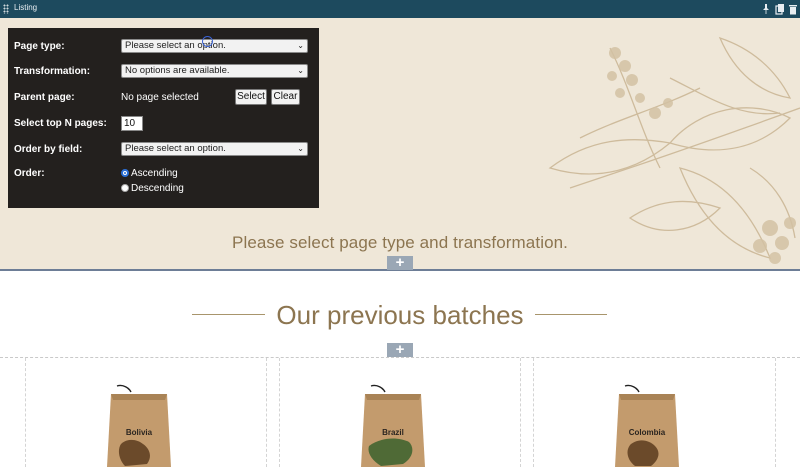  Describe the element at coordinates (780, 9) in the screenshot. I see `copy-icon` at that location.